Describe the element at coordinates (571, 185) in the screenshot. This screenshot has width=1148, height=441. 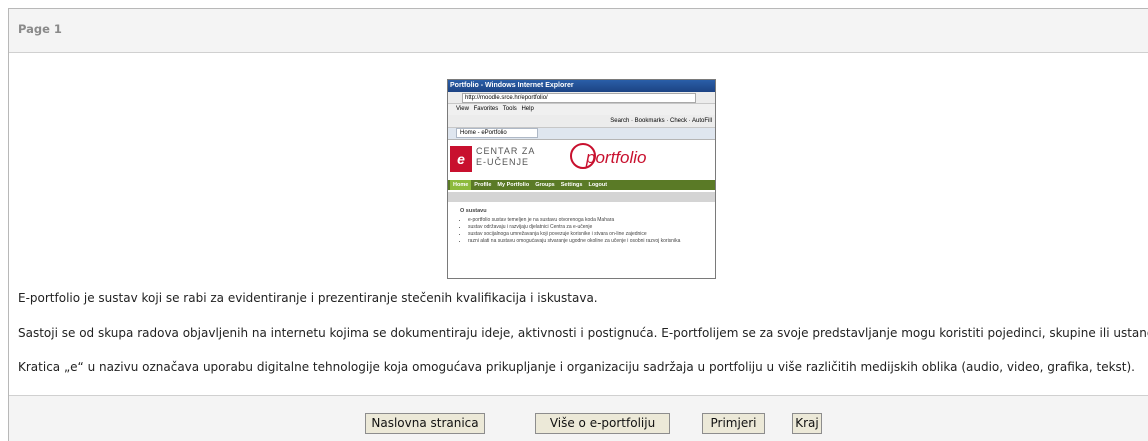
I see `site-nav-settings: Settings` at that location.